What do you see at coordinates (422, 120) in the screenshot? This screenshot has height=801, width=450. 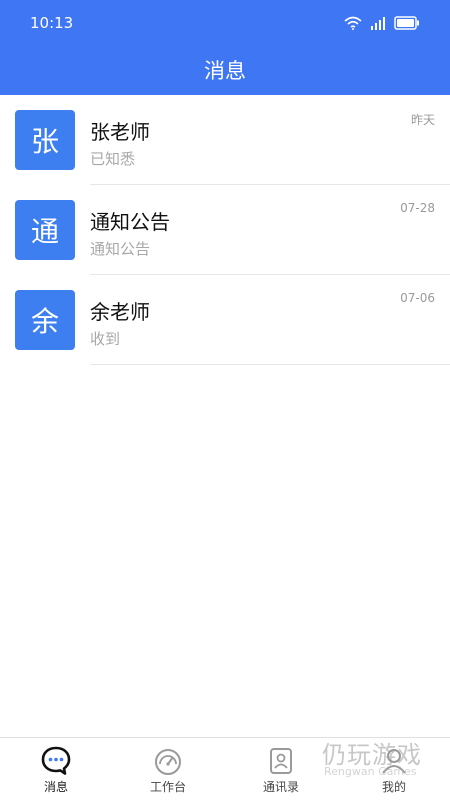 I see `message-time: 昨天` at bounding box center [422, 120].